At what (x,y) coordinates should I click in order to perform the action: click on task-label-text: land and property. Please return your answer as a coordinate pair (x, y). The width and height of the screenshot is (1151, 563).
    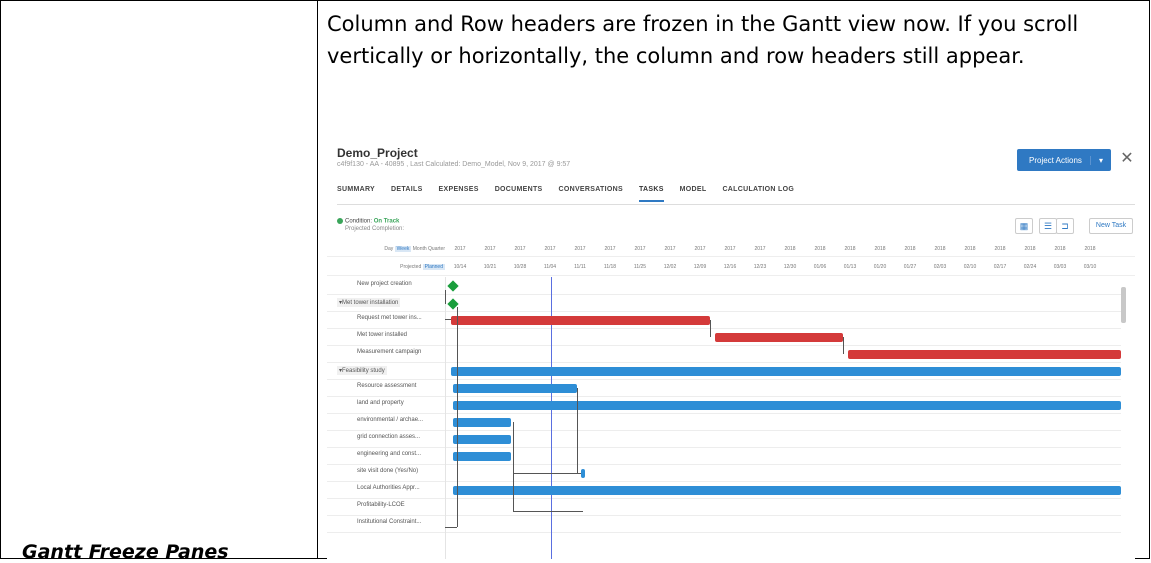
    Looking at the image, I should click on (380, 403).